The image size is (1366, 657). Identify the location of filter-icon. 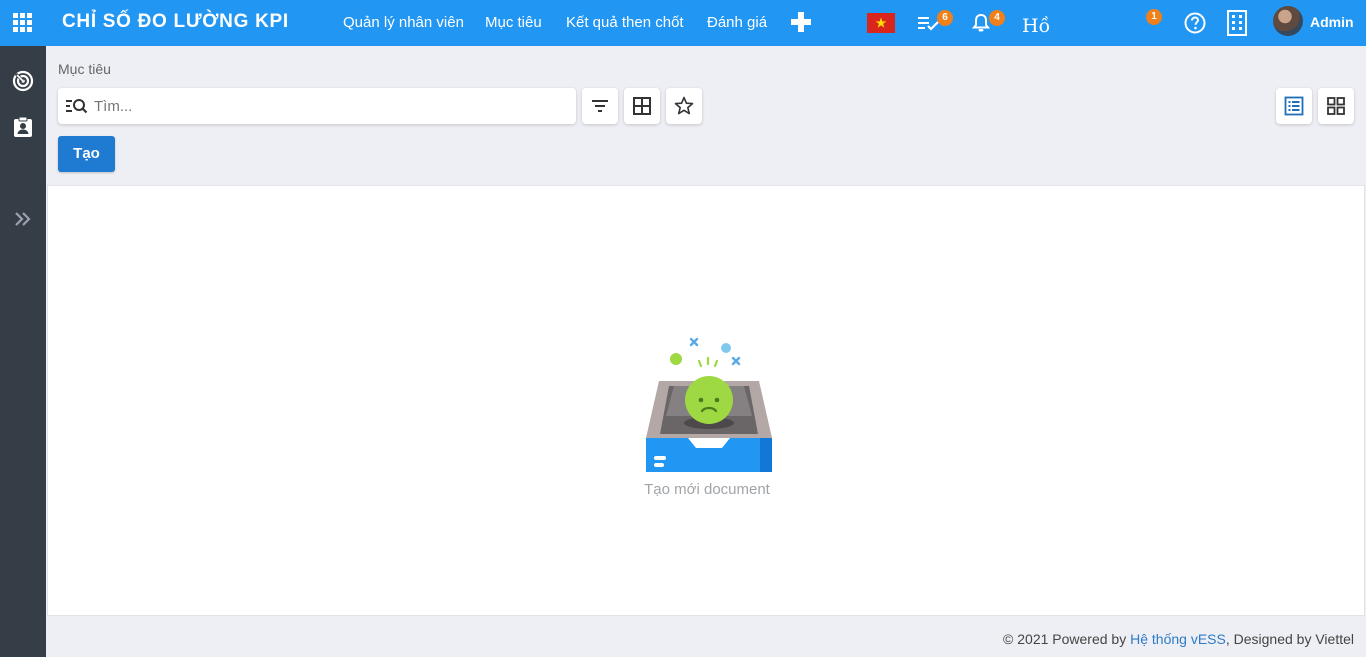
(600, 106).